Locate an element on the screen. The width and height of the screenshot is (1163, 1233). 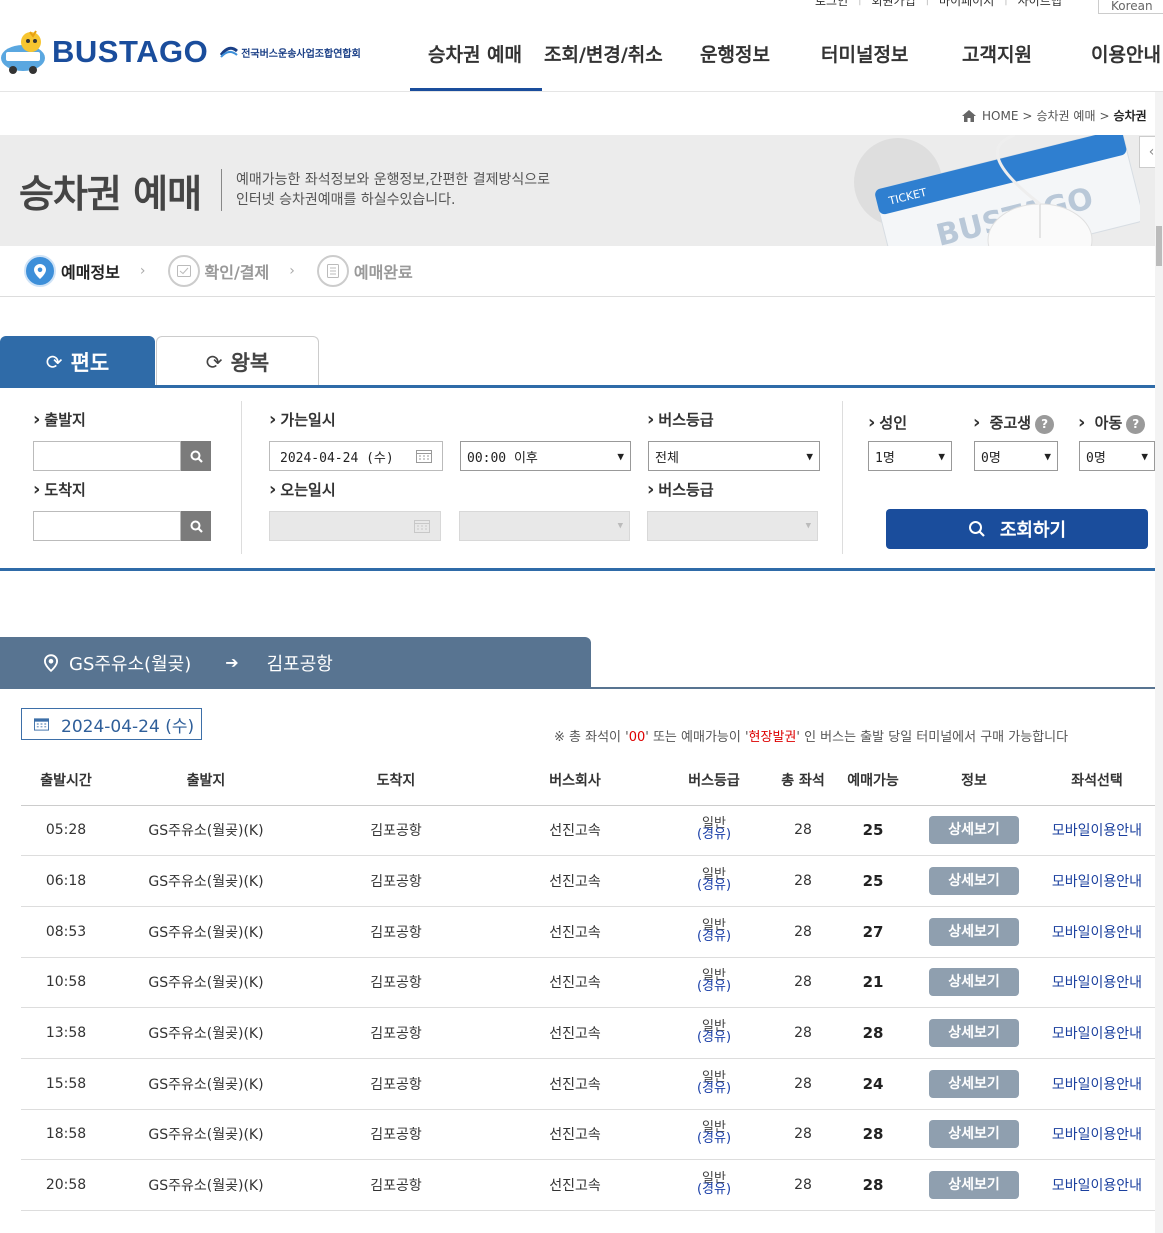
depart-search-button is located at coordinates (196, 456).